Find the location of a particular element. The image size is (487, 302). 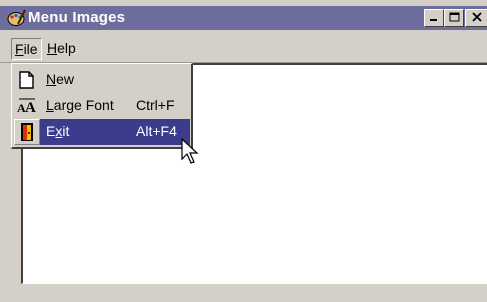

close-button is located at coordinates (476, 18).